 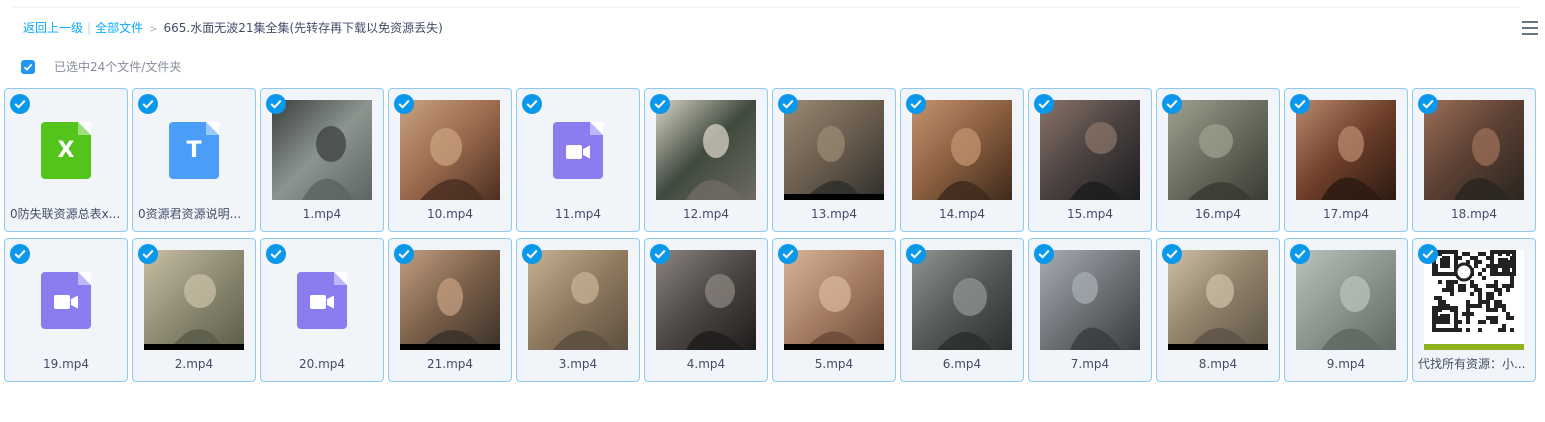 What do you see at coordinates (706, 160) in the screenshot?
I see `file-tile: 12.mp4` at bounding box center [706, 160].